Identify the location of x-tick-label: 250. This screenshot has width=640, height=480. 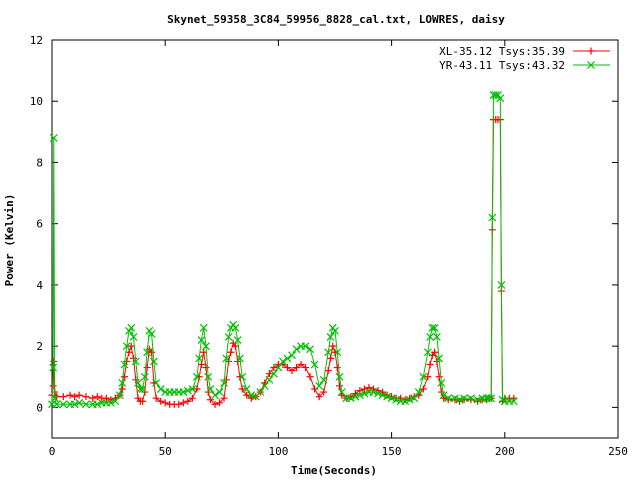
(618, 451).